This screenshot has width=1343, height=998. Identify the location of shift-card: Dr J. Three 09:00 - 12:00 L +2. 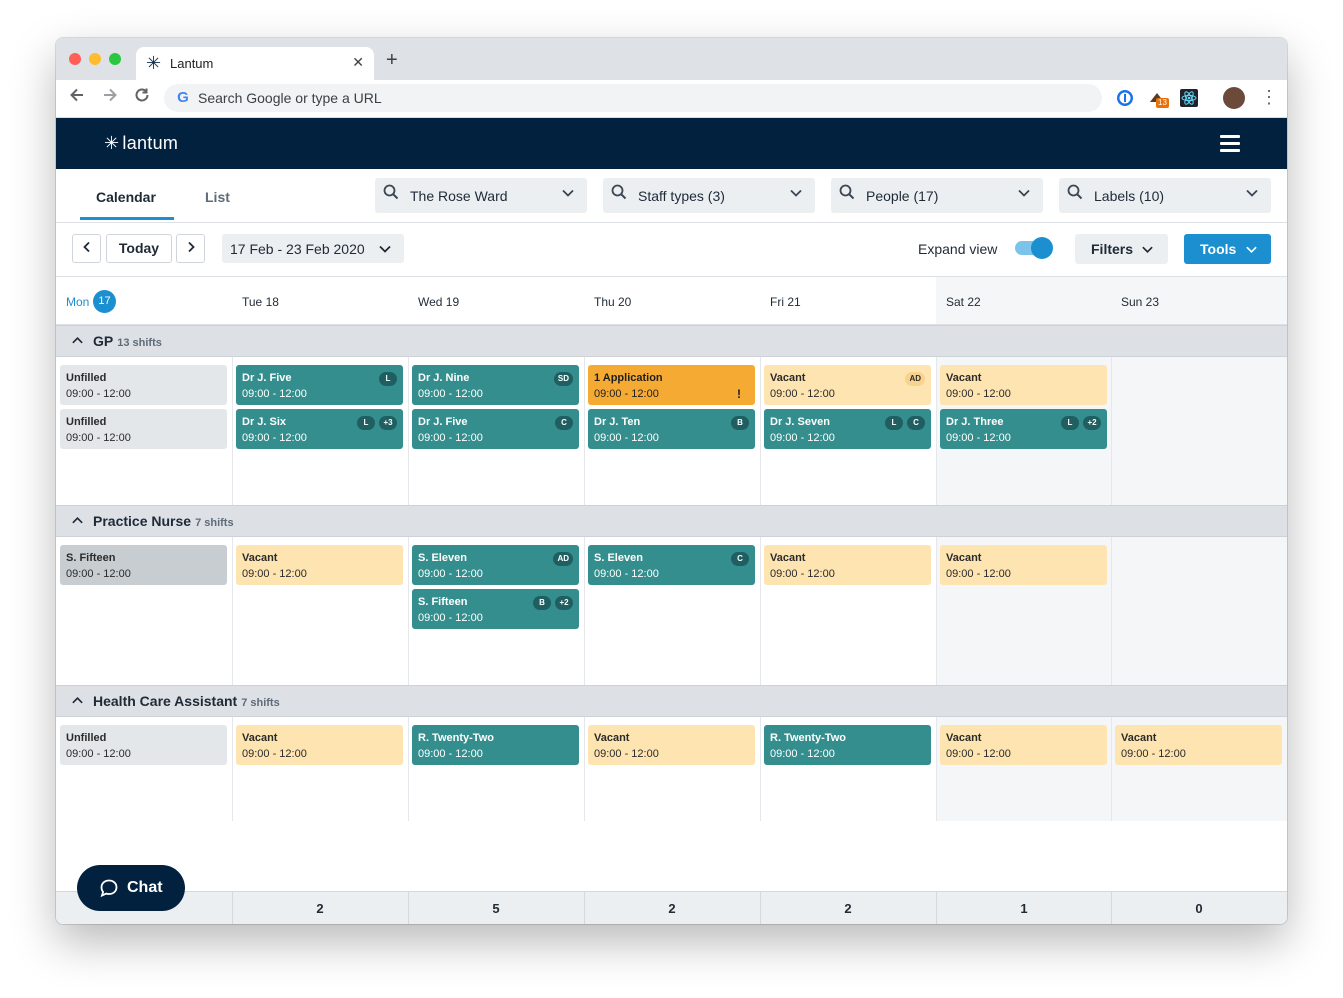
(1023, 429).